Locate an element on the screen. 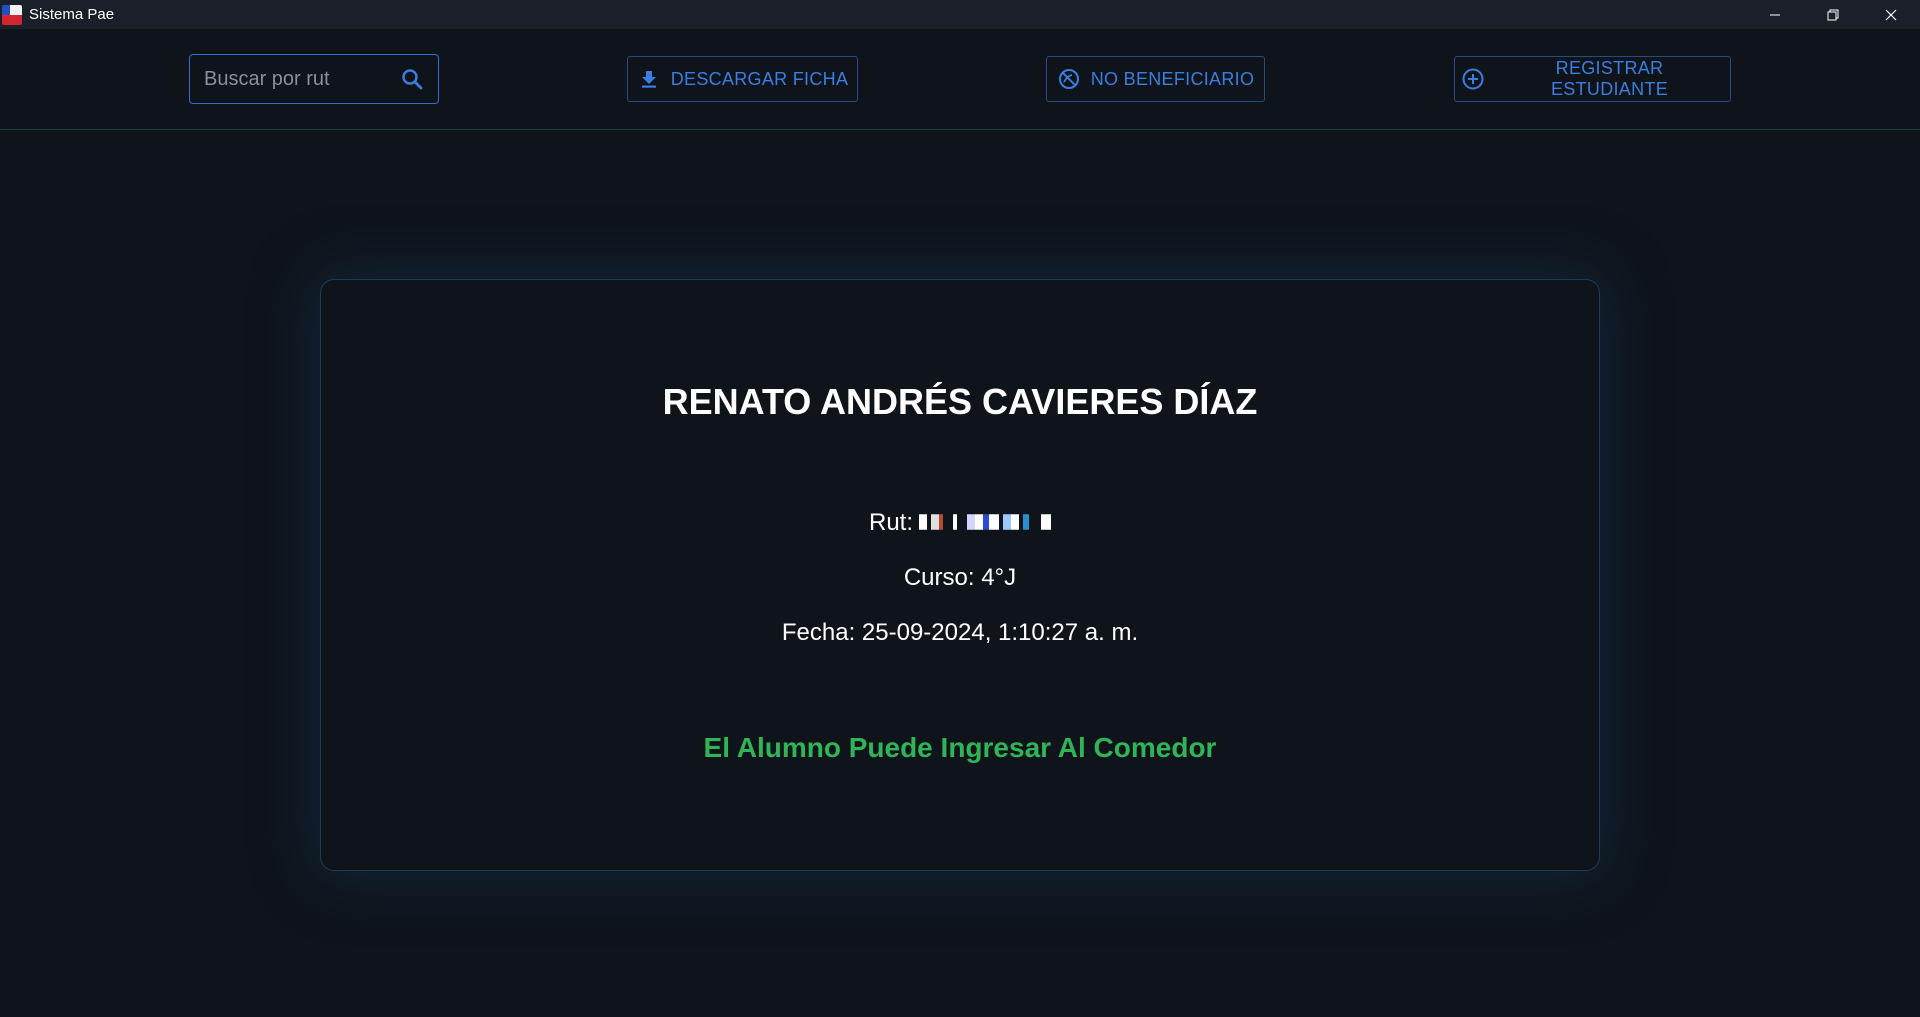 Image resolution: width=1920 pixels, height=1017 pixels. download-button-label: DESCARGAR FICHA is located at coordinates (759, 78).